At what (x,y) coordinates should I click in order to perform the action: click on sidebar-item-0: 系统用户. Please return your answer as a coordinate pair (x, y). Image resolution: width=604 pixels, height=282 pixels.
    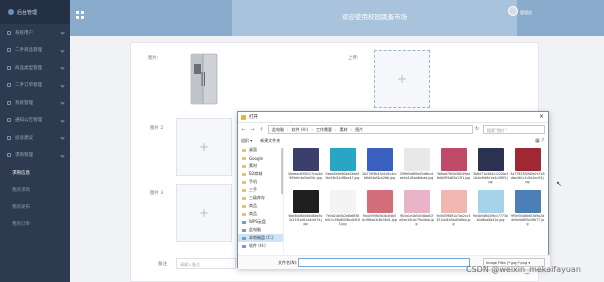
    Looking at the image, I should click on (35, 33).